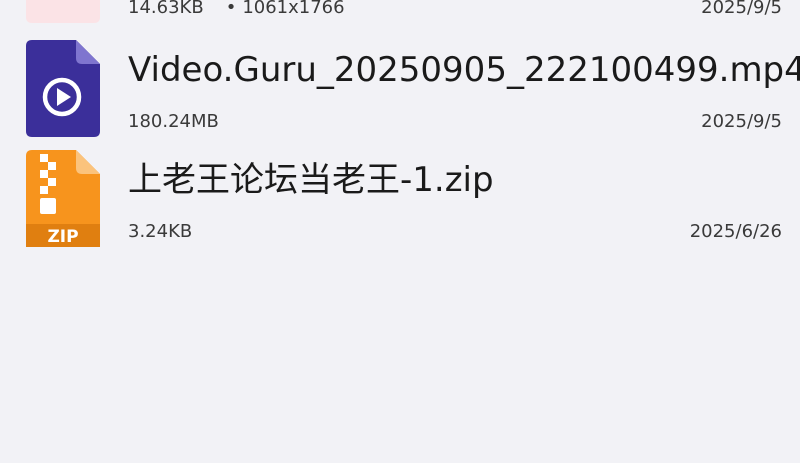 The width and height of the screenshot is (800, 463). What do you see at coordinates (63, 11) in the screenshot?
I see `image-file-icon` at bounding box center [63, 11].